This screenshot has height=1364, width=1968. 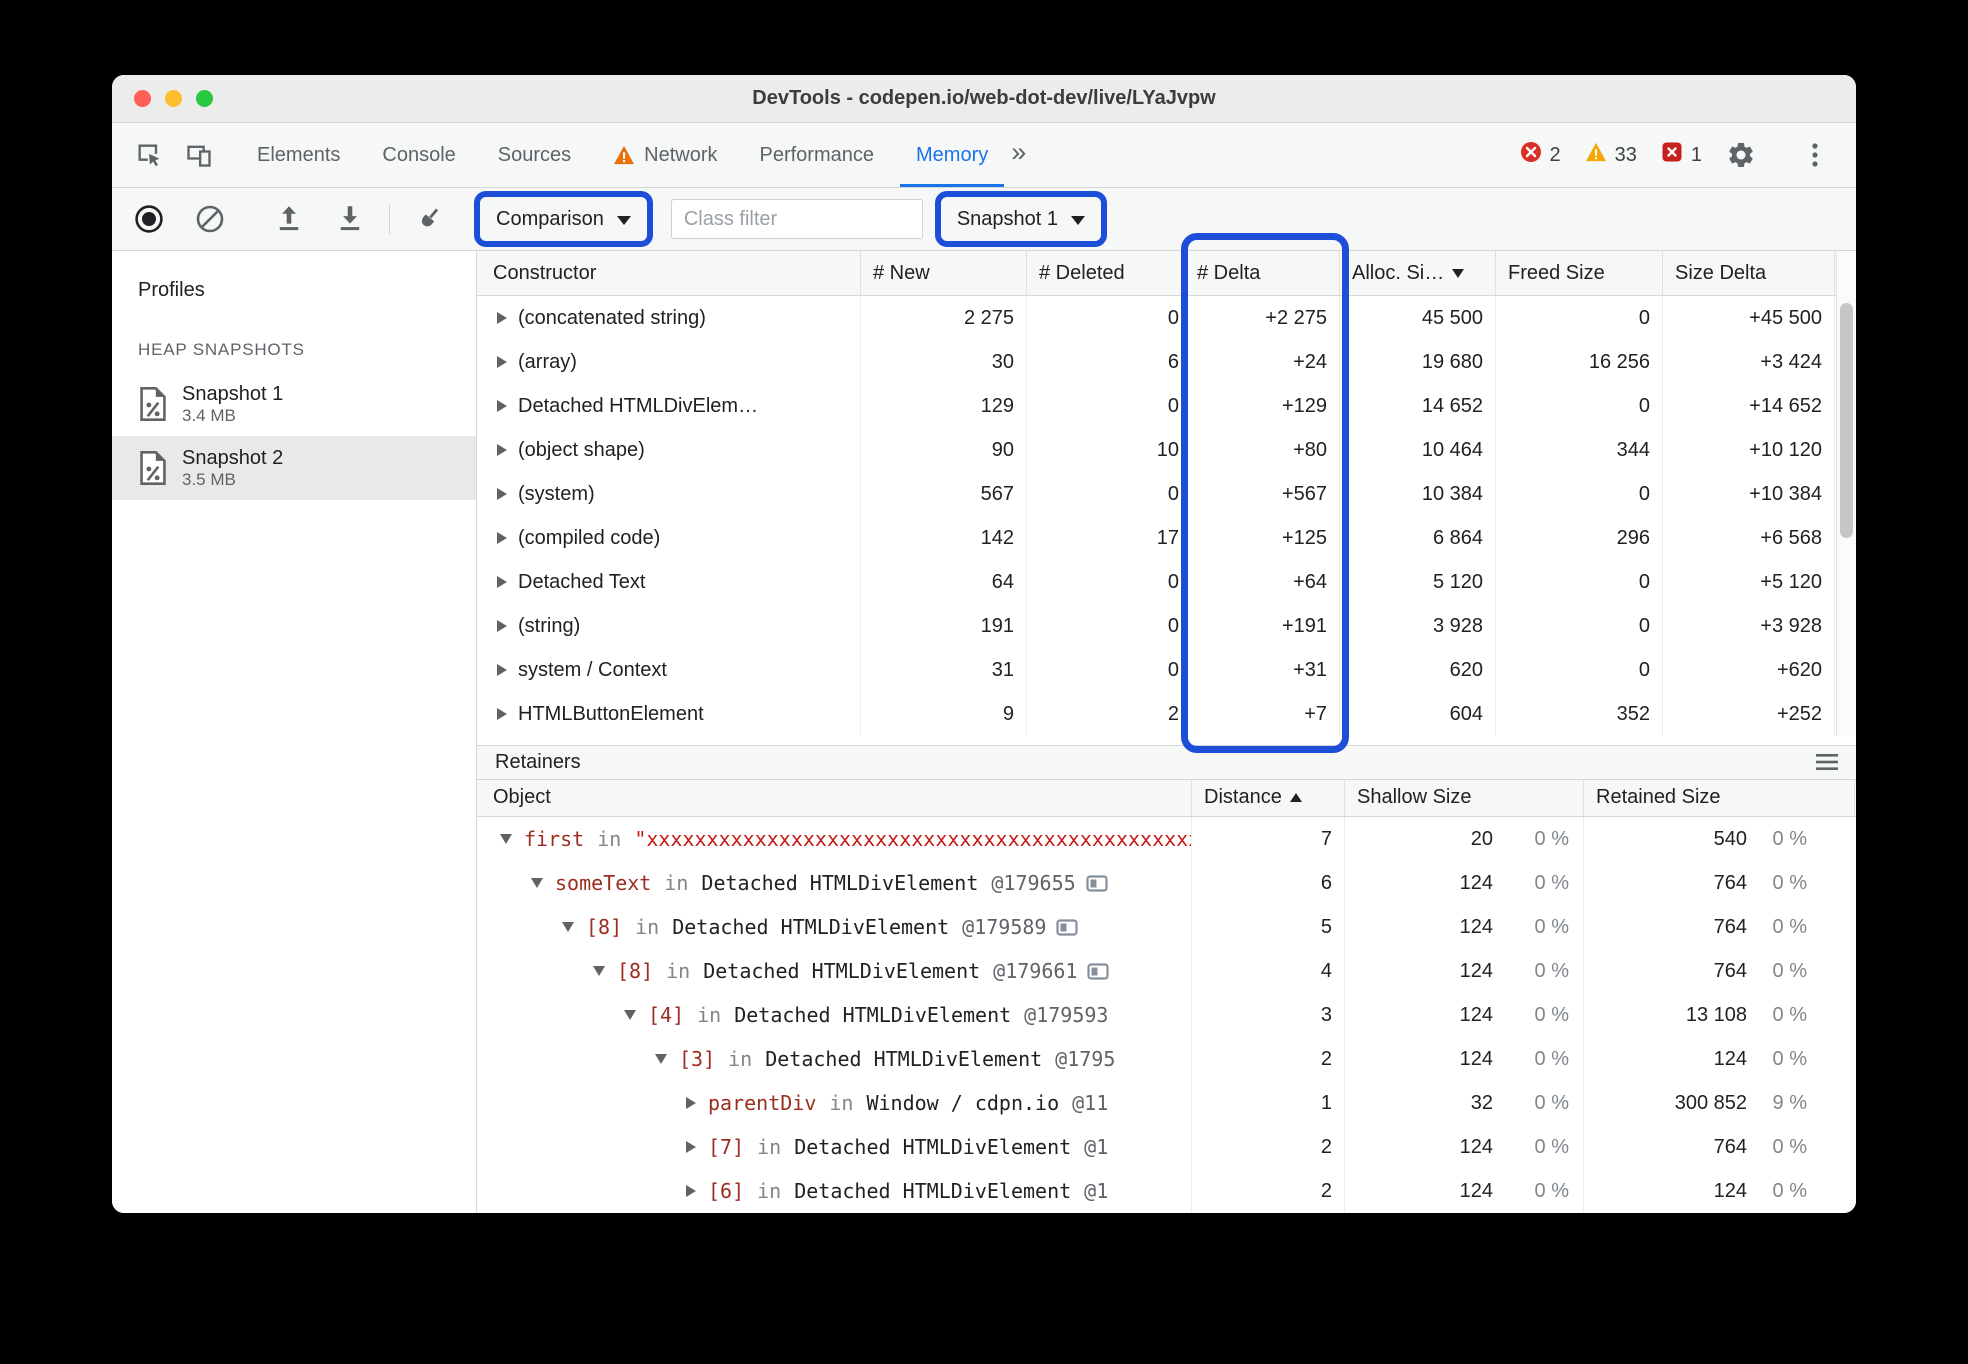 What do you see at coordinates (294, 468) in the screenshot?
I see `snapshot-item-snapshot-2: Snapshot 2 3.5 MB` at bounding box center [294, 468].